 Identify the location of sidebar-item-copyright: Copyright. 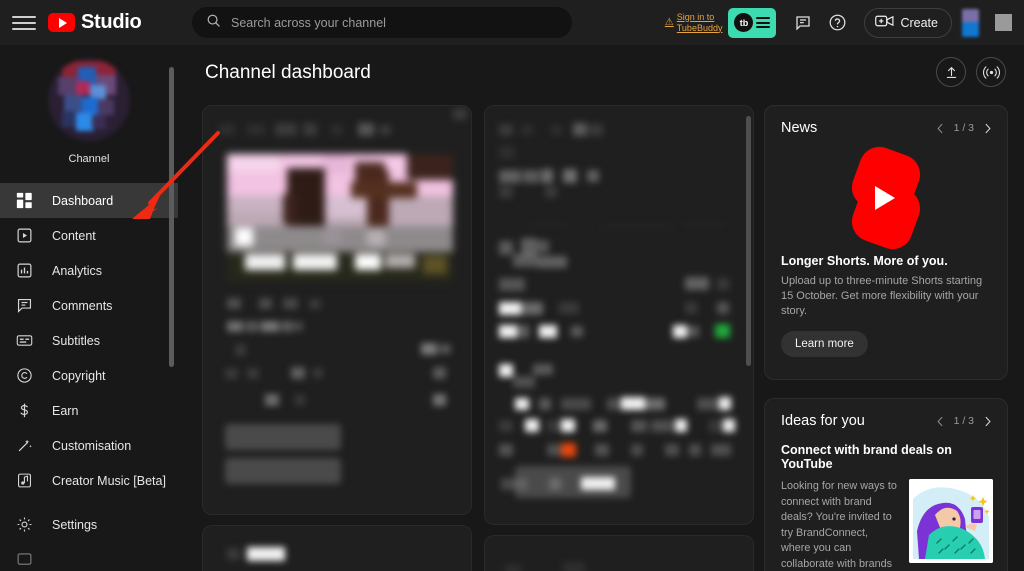
(89, 375).